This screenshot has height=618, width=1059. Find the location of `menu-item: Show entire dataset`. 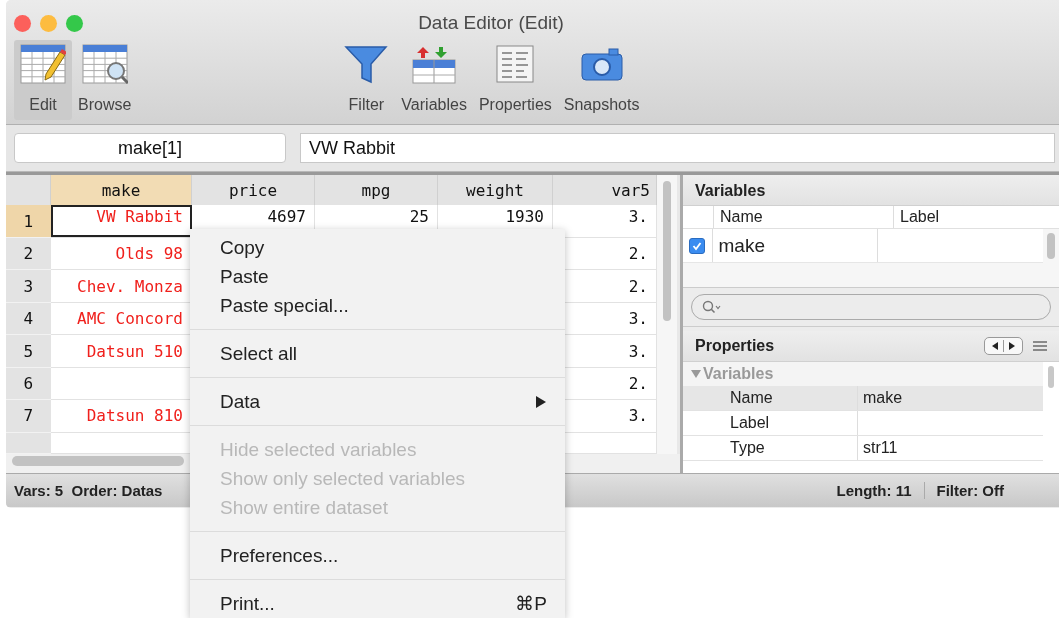

menu-item: Show entire dataset is located at coordinates (304, 507).